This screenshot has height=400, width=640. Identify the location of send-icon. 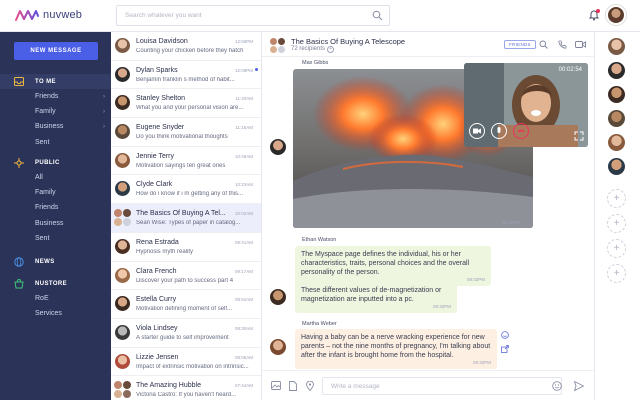
(579, 386).